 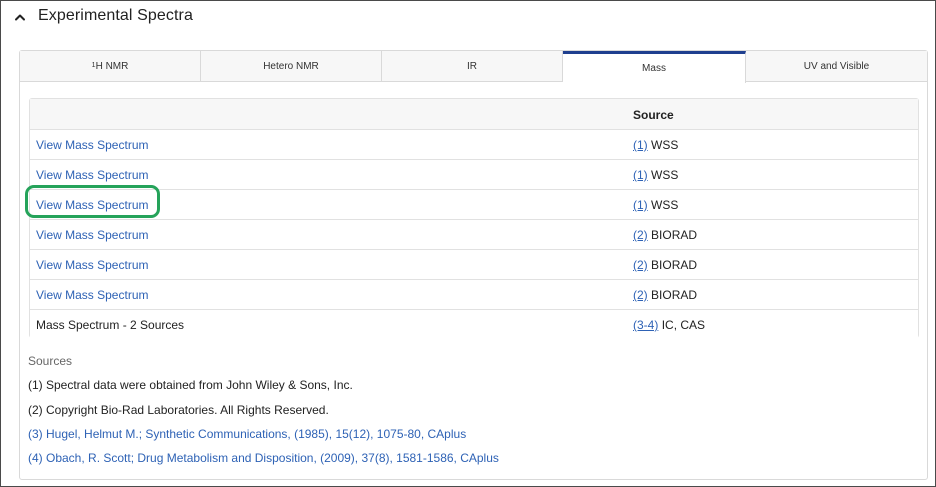 What do you see at coordinates (20, 17) in the screenshot?
I see `chevron-up-icon` at bounding box center [20, 17].